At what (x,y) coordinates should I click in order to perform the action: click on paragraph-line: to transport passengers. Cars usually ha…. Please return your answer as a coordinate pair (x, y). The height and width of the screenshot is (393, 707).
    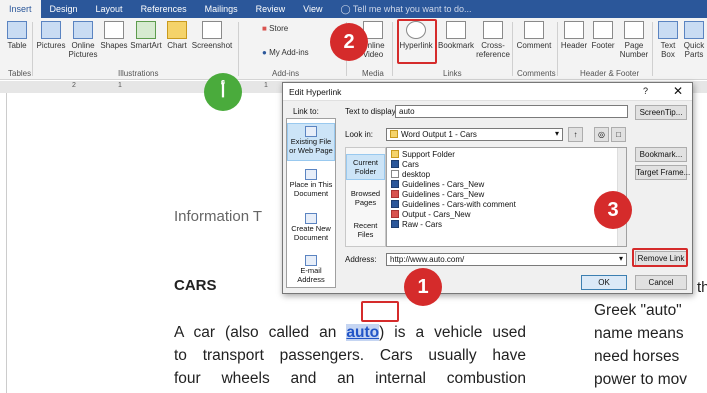
    Looking at the image, I should click on (350, 355).